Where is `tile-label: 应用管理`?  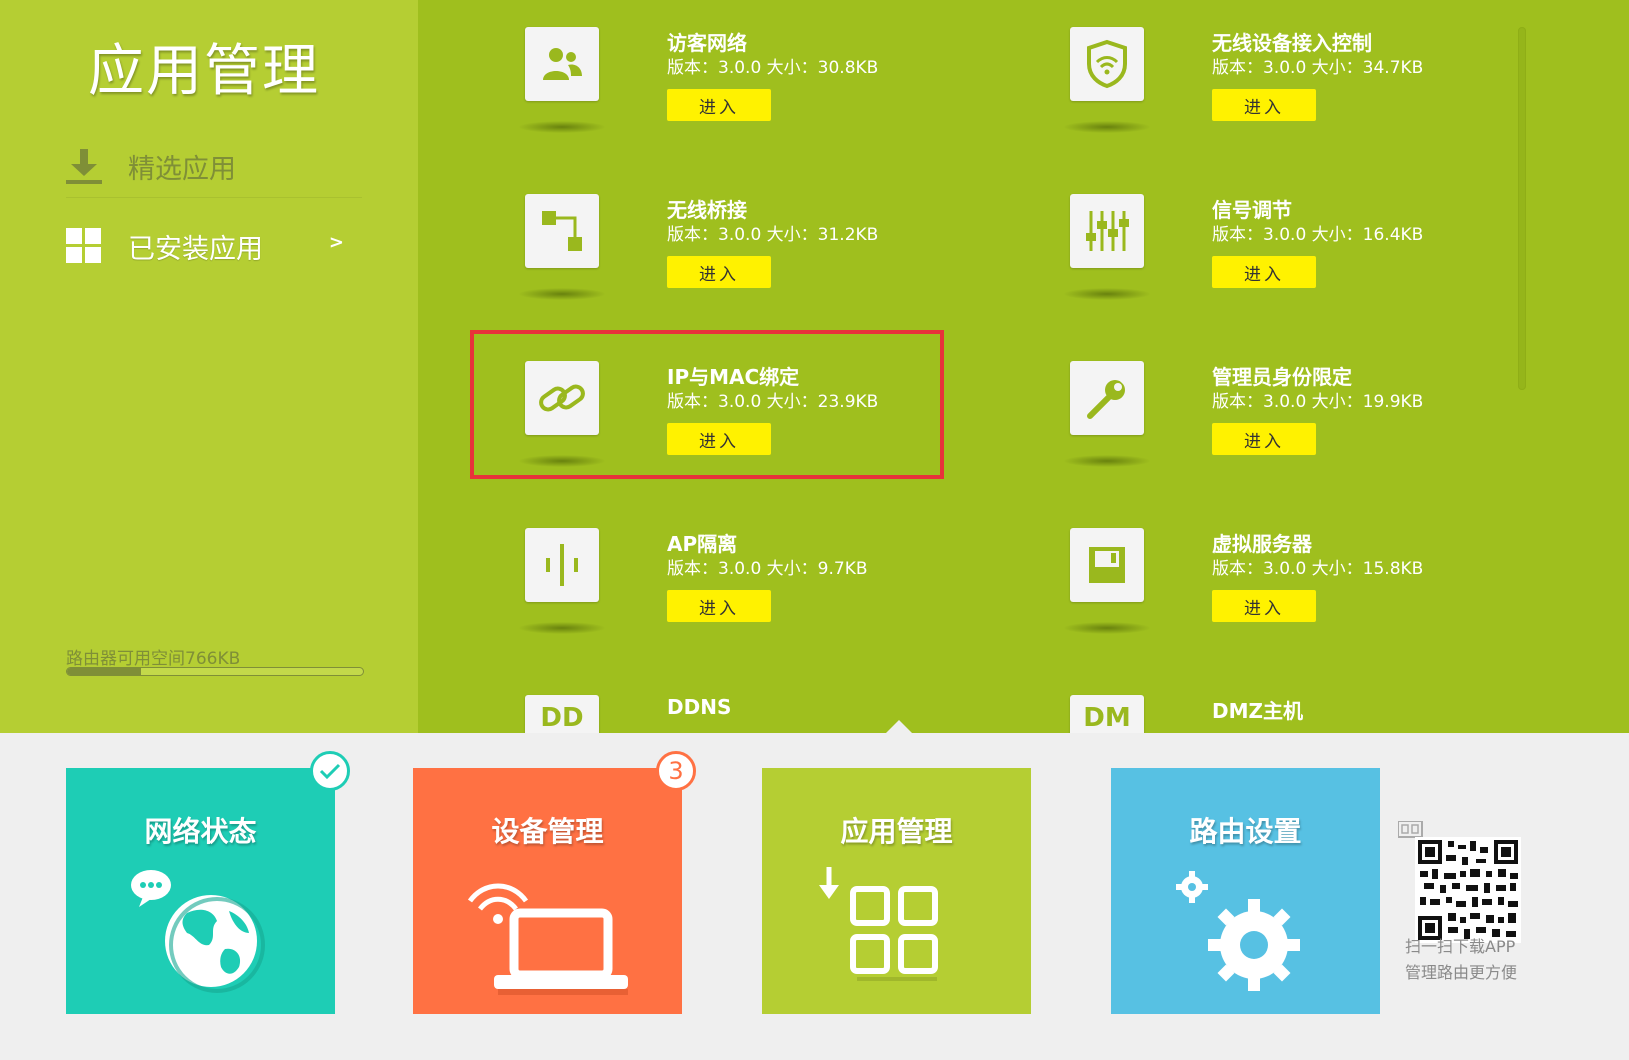 tile-label: 应用管理 is located at coordinates (896, 831).